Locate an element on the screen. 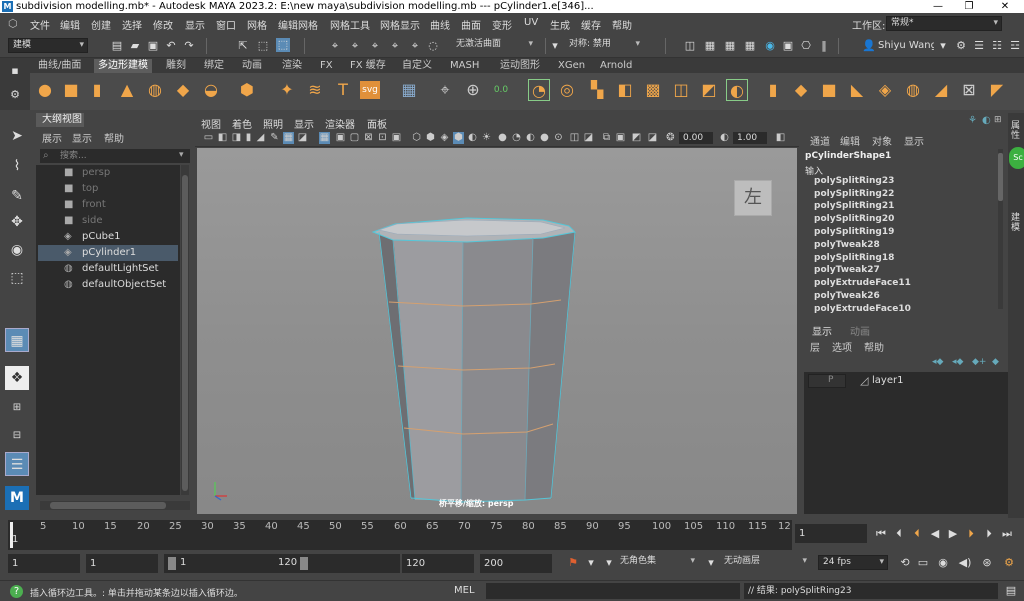 This screenshot has height=601, width=1024. select-by-object-icon: ⬚ is located at coordinates (263, 46).